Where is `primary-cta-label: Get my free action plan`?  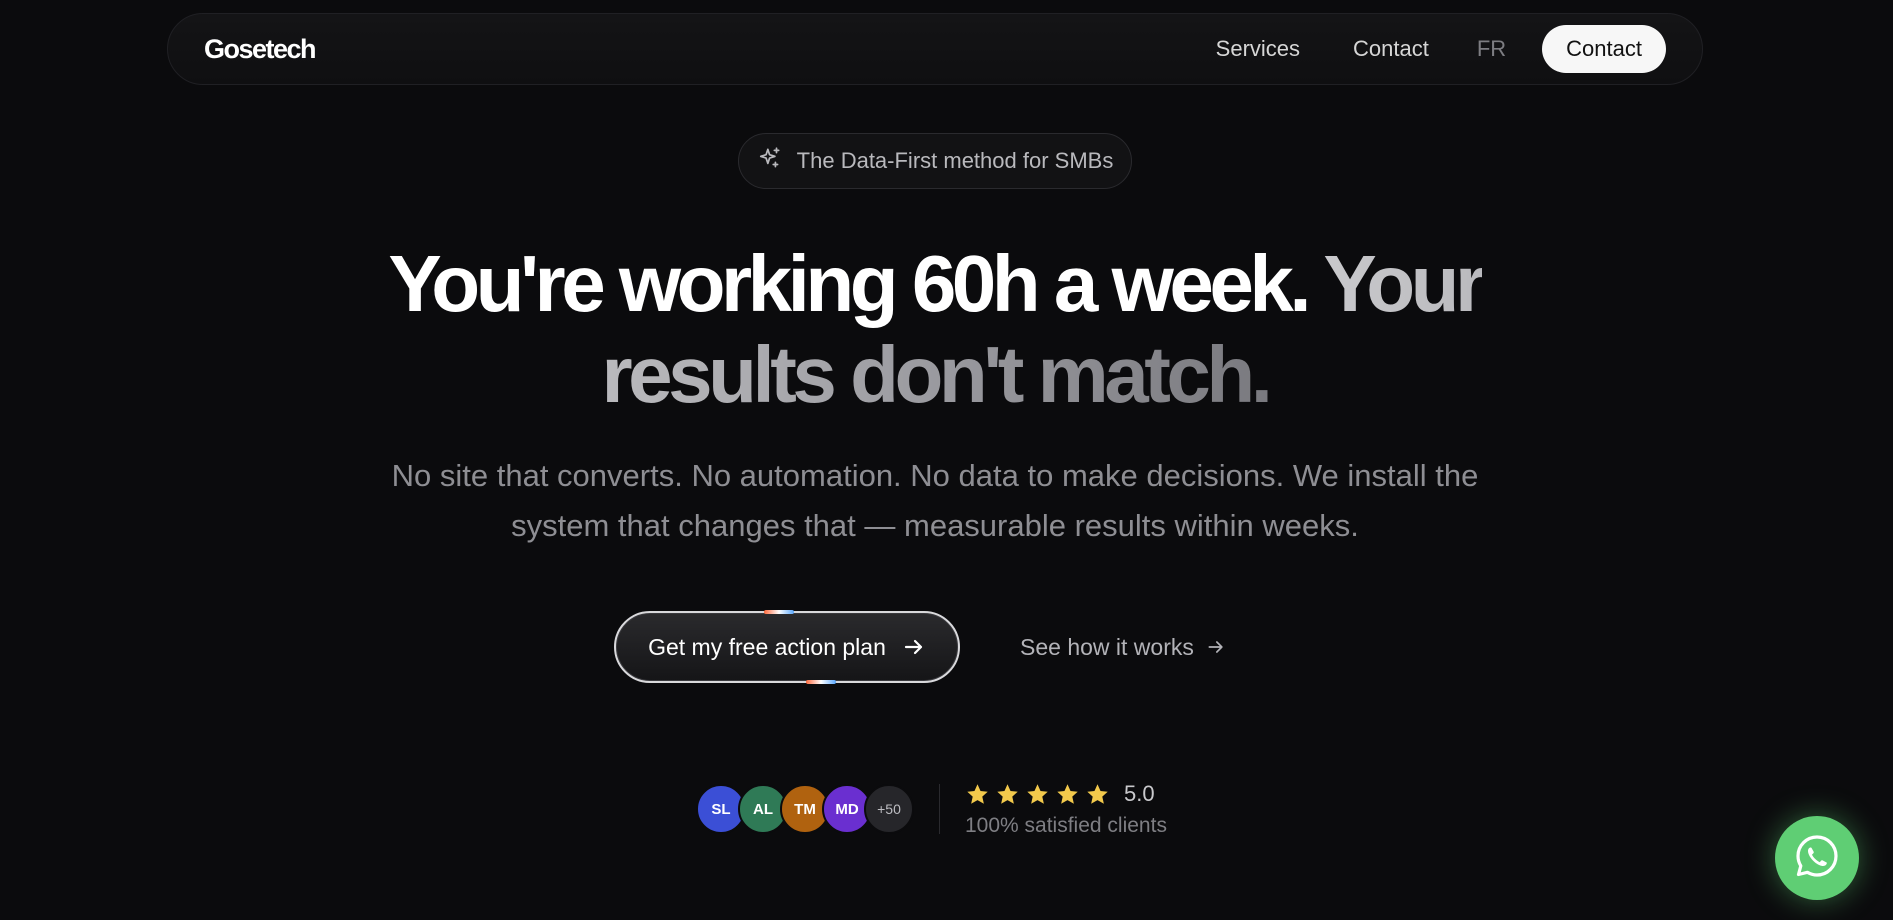 primary-cta-label: Get my free action plan is located at coordinates (767, 646).